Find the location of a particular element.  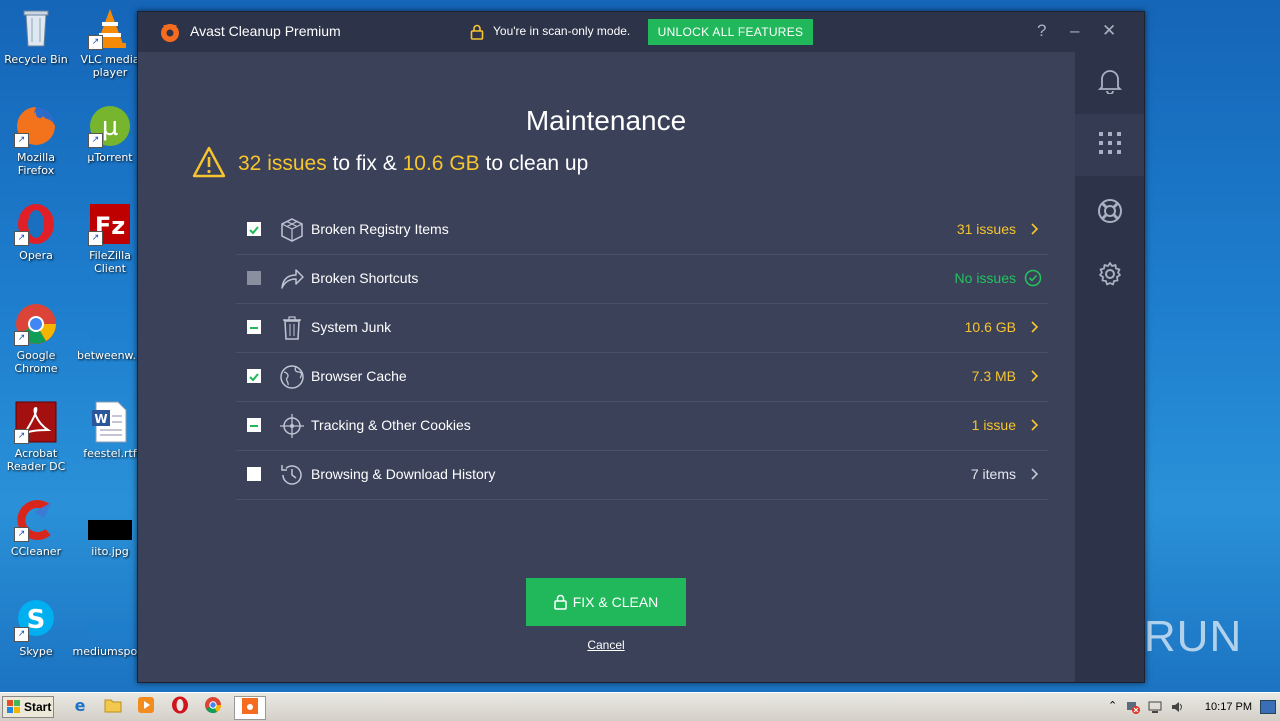

checkbox-unchecked is located at coordinates (254, 474).